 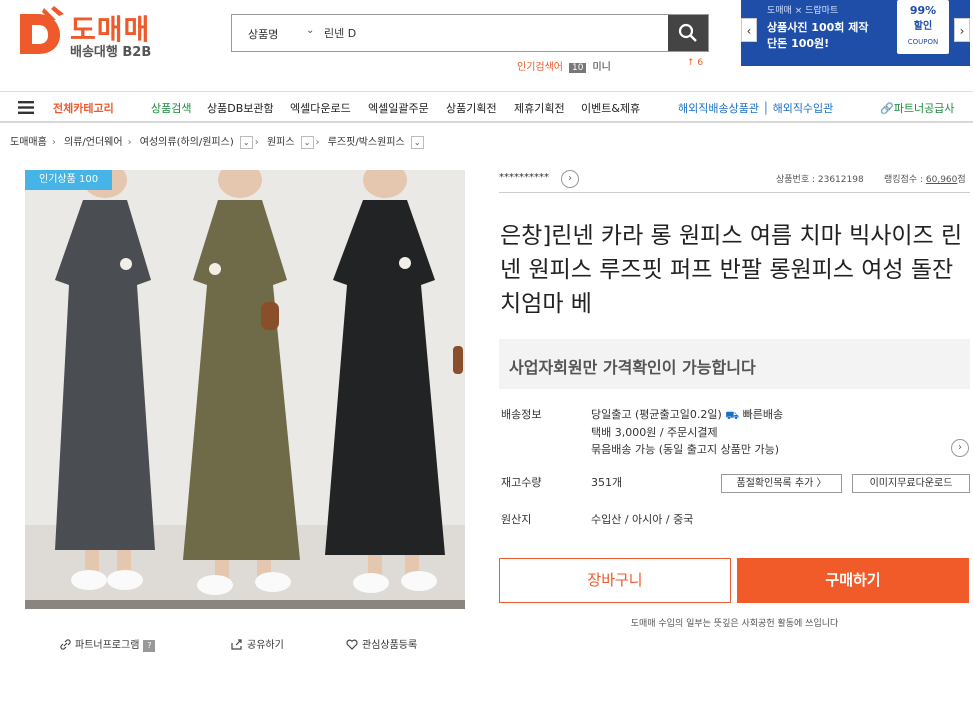 What do you see at coordinates (265, 645) in the screenshot?
I see `share-label: 공유하기` at bounding box center [265, 645].